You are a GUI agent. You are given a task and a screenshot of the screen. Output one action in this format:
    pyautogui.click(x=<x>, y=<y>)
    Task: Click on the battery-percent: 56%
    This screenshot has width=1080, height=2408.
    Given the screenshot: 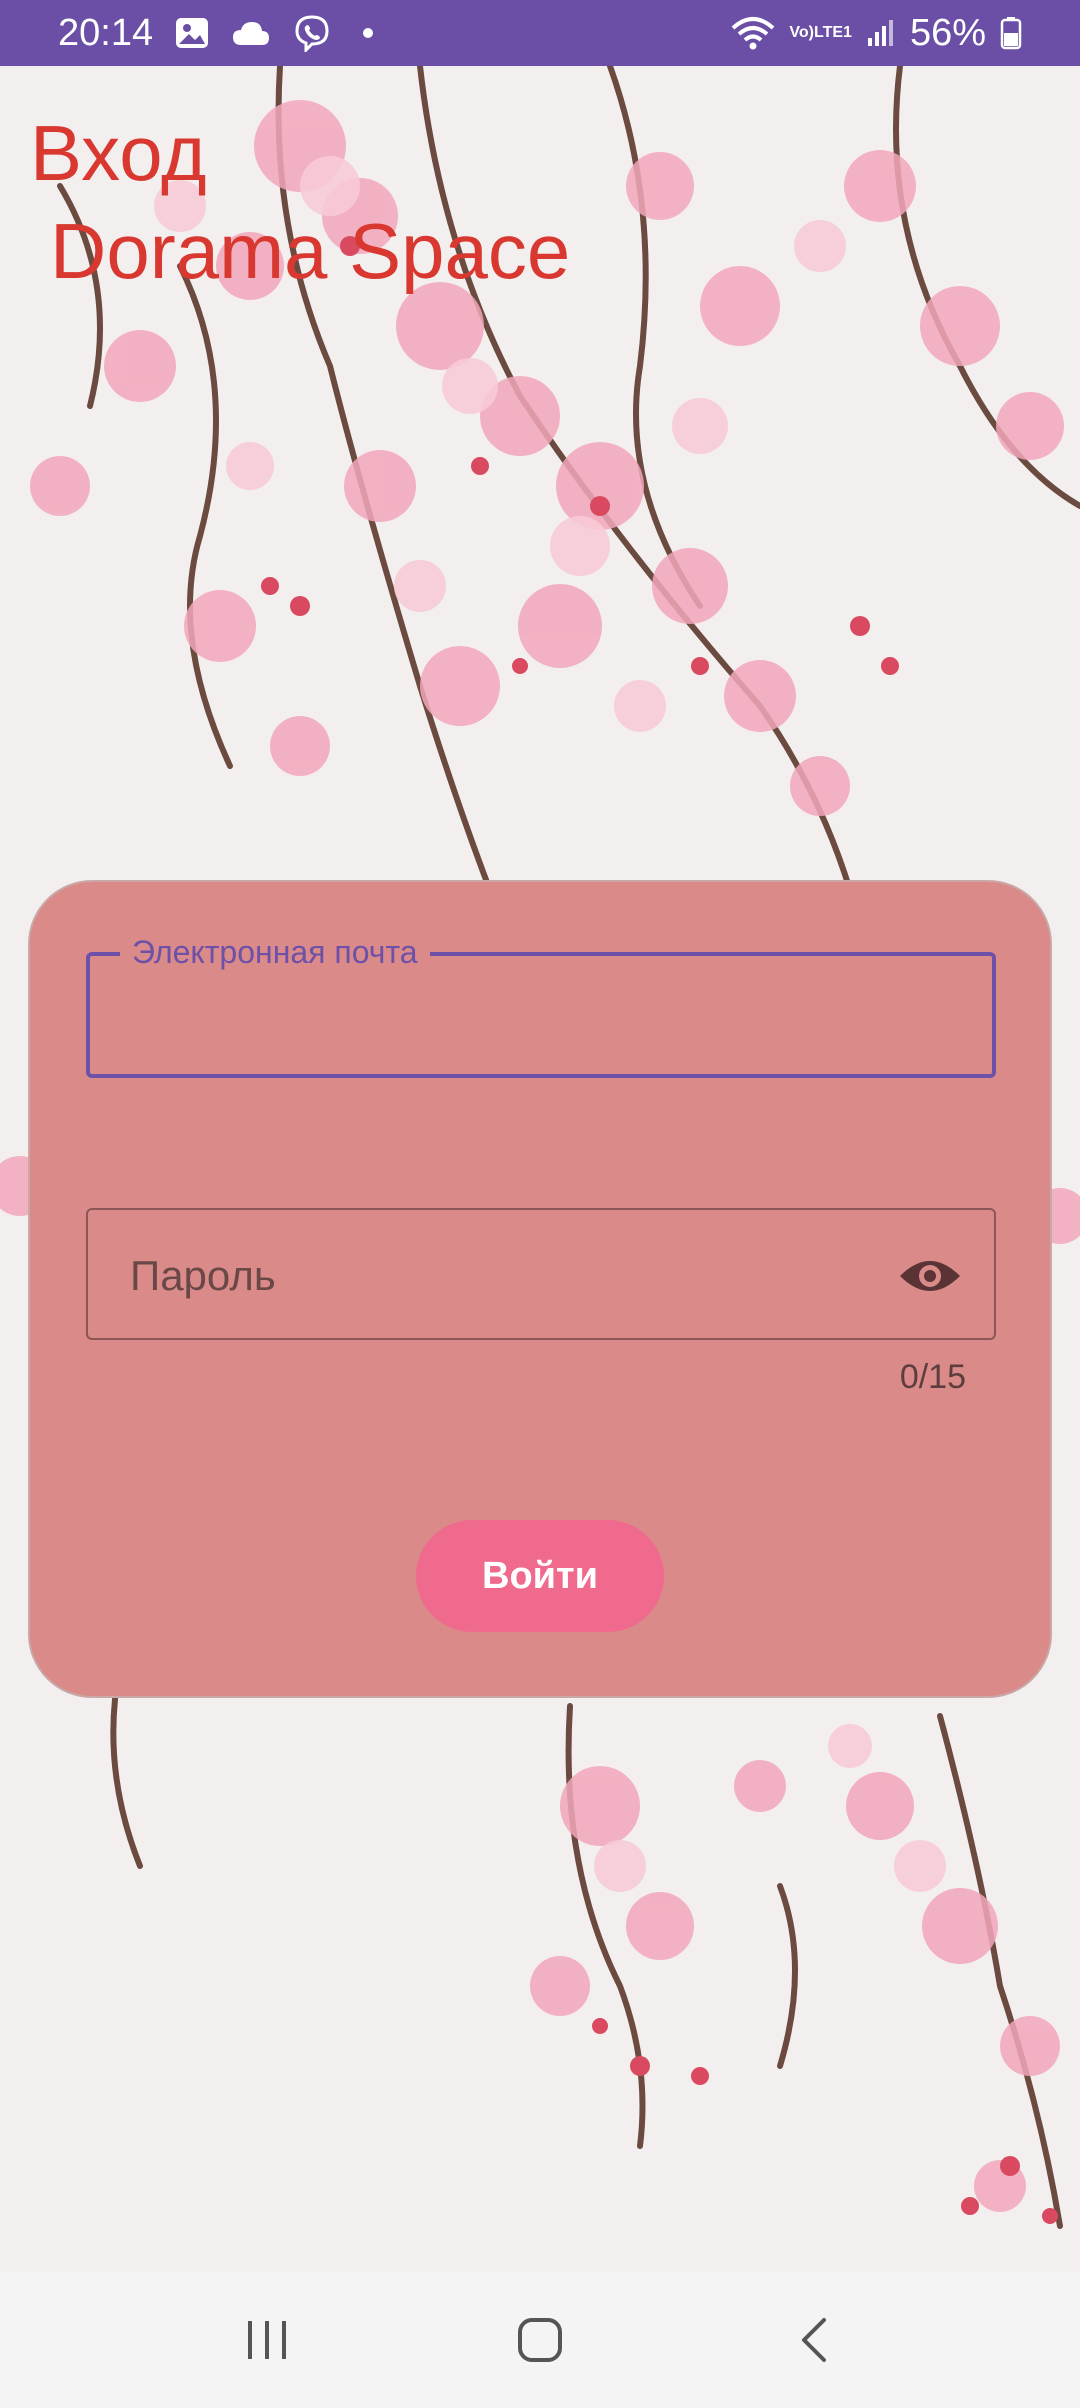 What is the action you would take?
    pyautogui.click(x=947, y=32)
    